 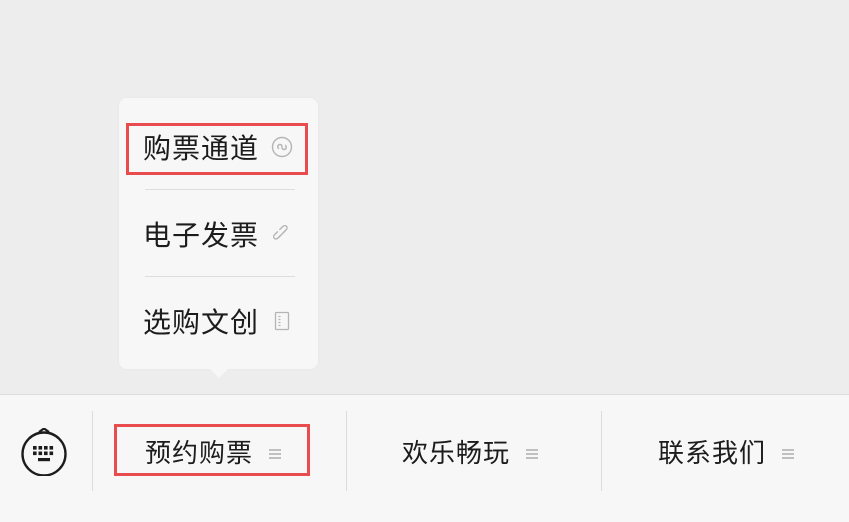 I want to click on page-icon, so click(x=282, y=321).